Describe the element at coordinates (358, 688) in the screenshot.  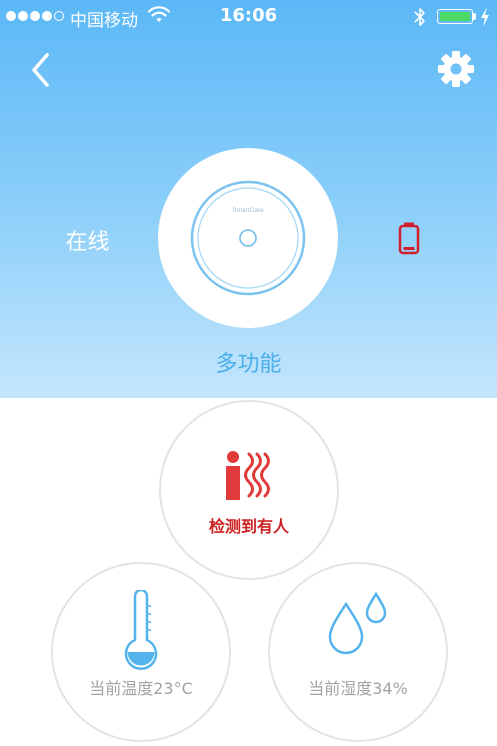
I see `humidity-label: 当前湿度34%` at that location.